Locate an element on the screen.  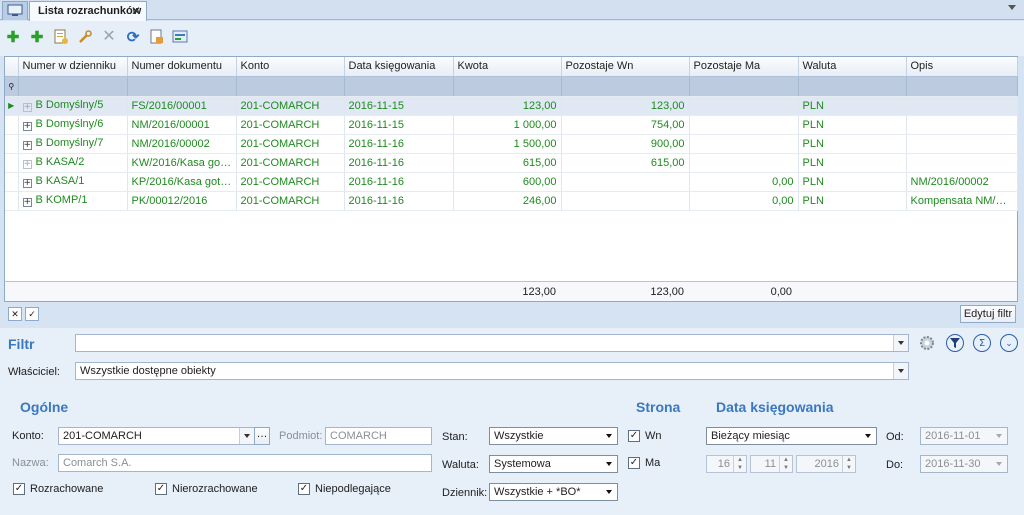
nierozrachowane-label: Nierozrachowane is located at coordinates (215, 489).